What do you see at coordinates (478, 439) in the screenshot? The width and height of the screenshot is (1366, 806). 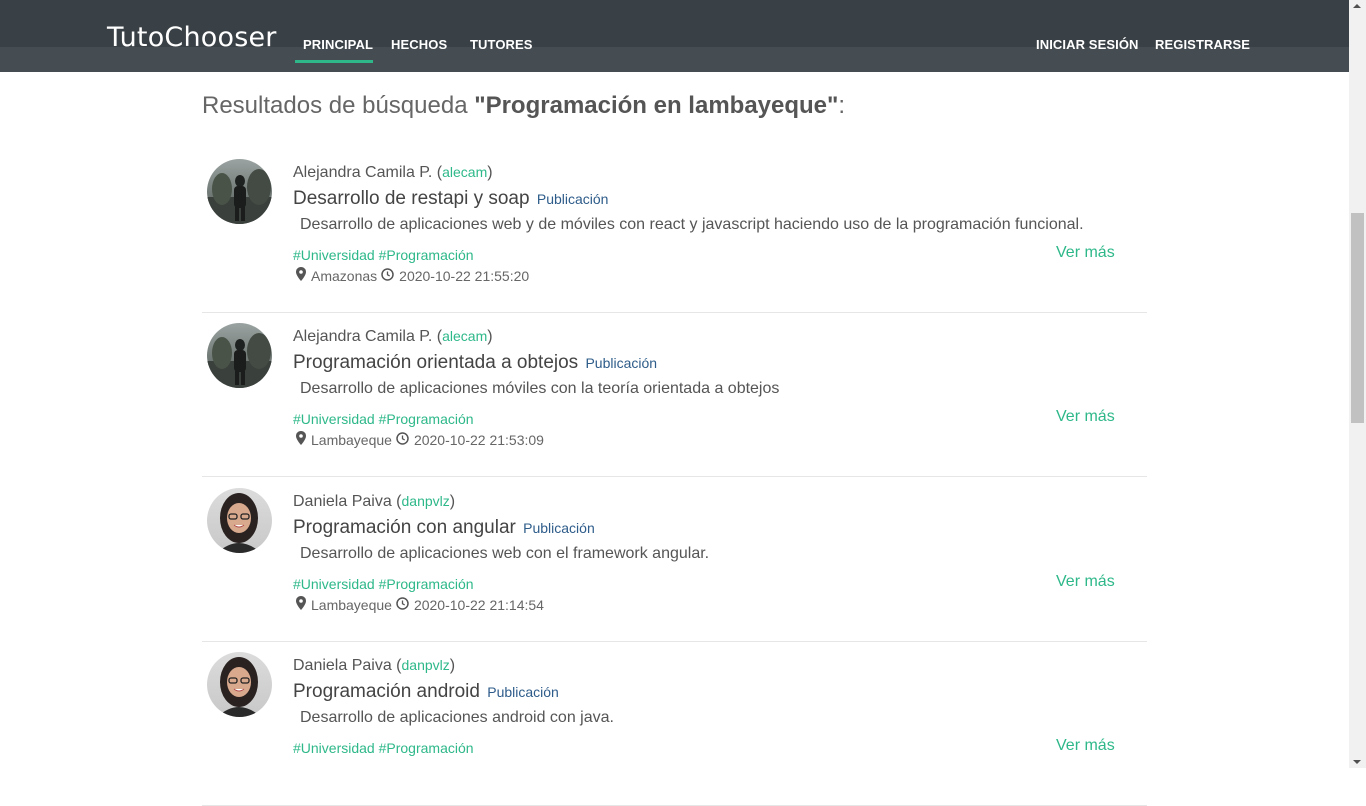 I see `datetime-text: 2020-10-22 21:53:09` at bounding box center [478, 439].